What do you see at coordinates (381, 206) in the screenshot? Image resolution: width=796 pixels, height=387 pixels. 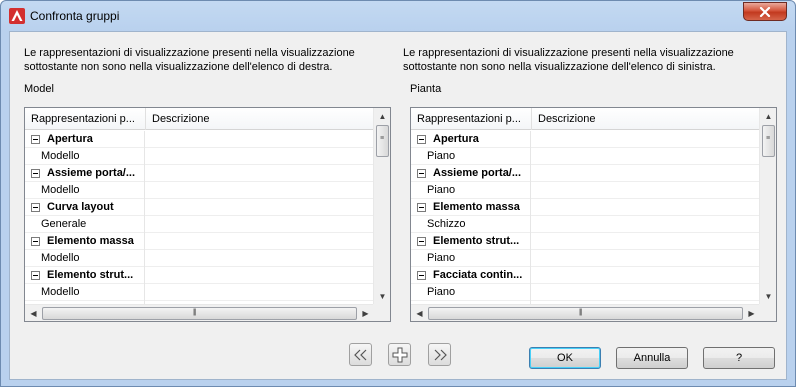 I see `left-vertical-scrollbar: ▲ ≡ ▼` at bounding box center [381, 206].